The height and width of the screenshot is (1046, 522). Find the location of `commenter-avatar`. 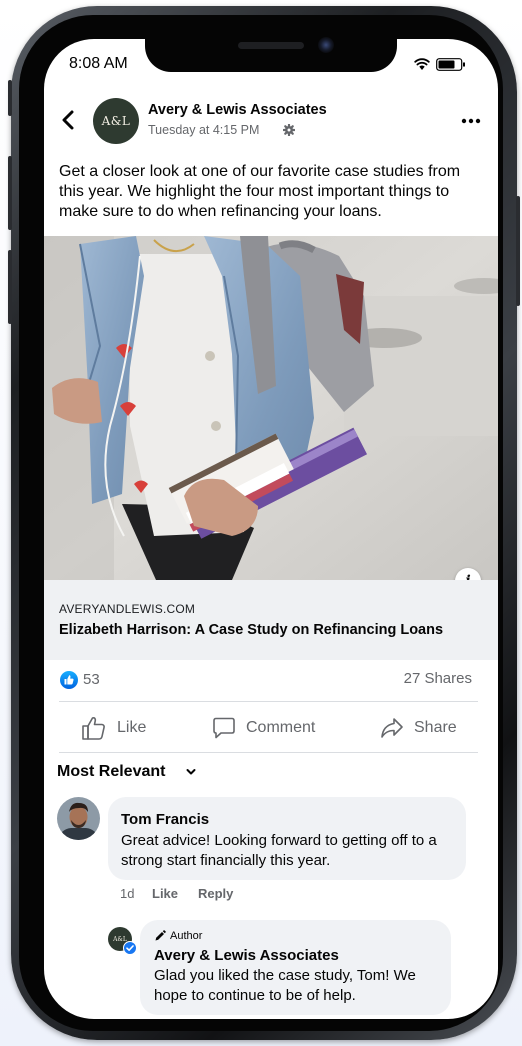

commenter-avatar is located at coordinates (78, 818).